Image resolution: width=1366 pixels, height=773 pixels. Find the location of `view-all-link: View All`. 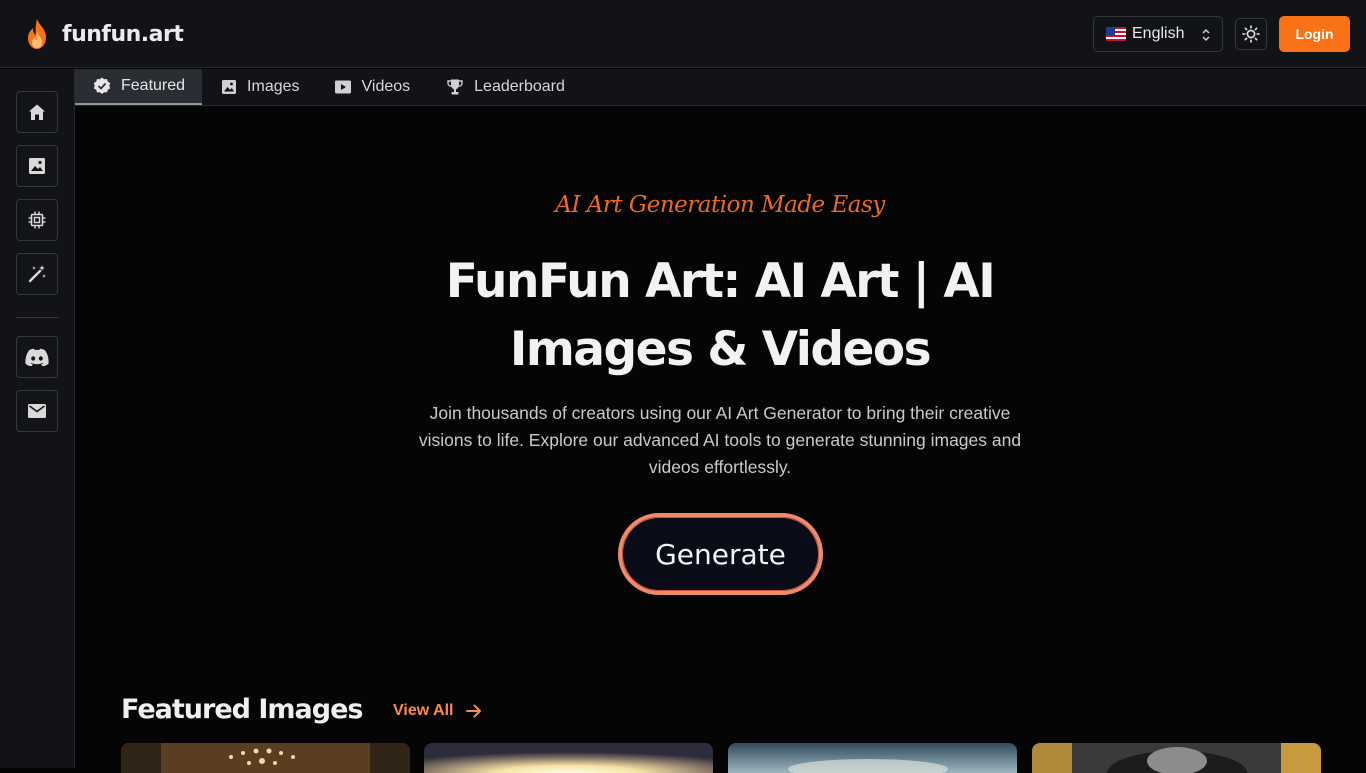

view-all-link: View All is located at coordinates (438, 711).